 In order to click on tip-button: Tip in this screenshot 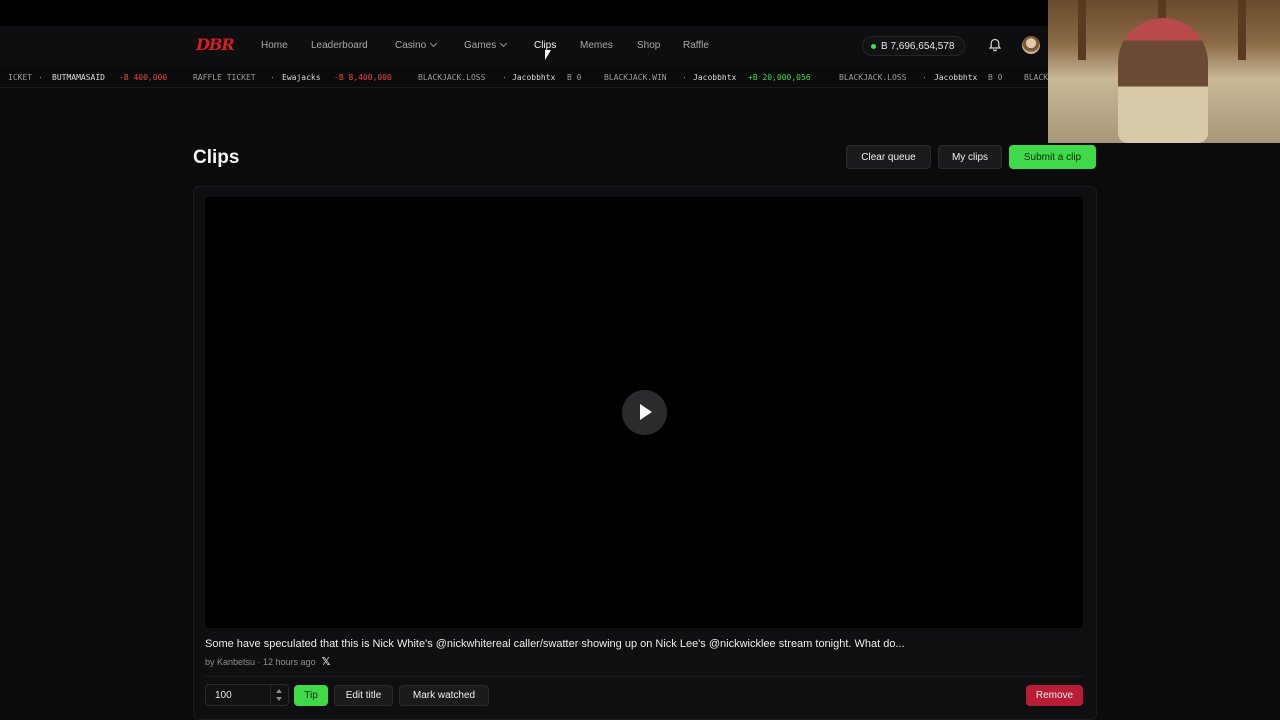, I will do `click(311, 695)`.